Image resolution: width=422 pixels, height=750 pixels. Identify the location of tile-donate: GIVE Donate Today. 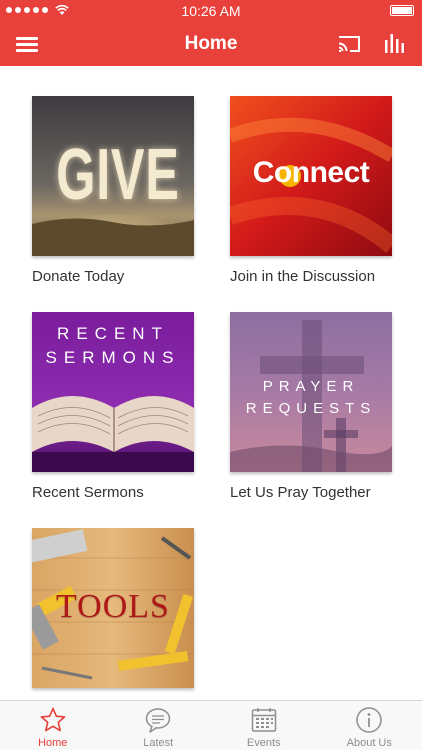
(113, 190).